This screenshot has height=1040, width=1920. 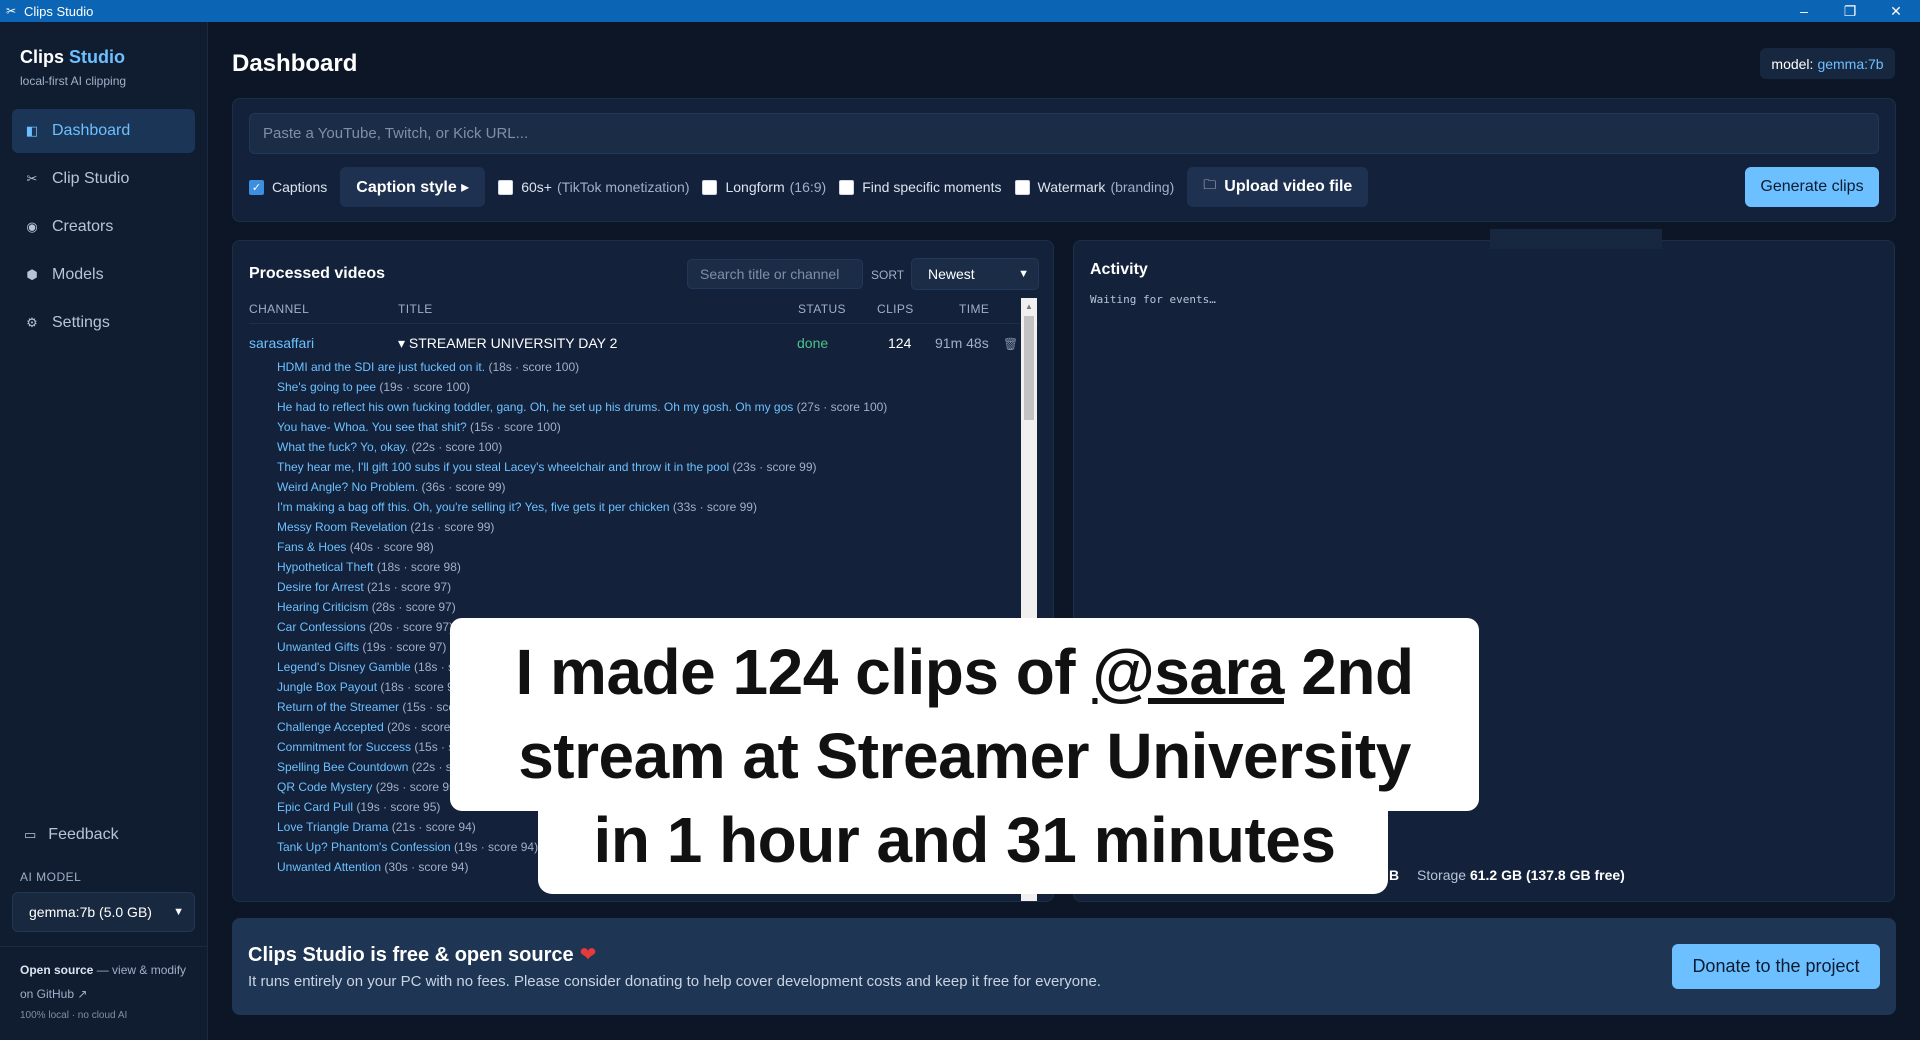 What do you see at coordinates (415, 309) in the screenshot?
I see `column-header-title: TITLE` at bounding box center [415, 309].